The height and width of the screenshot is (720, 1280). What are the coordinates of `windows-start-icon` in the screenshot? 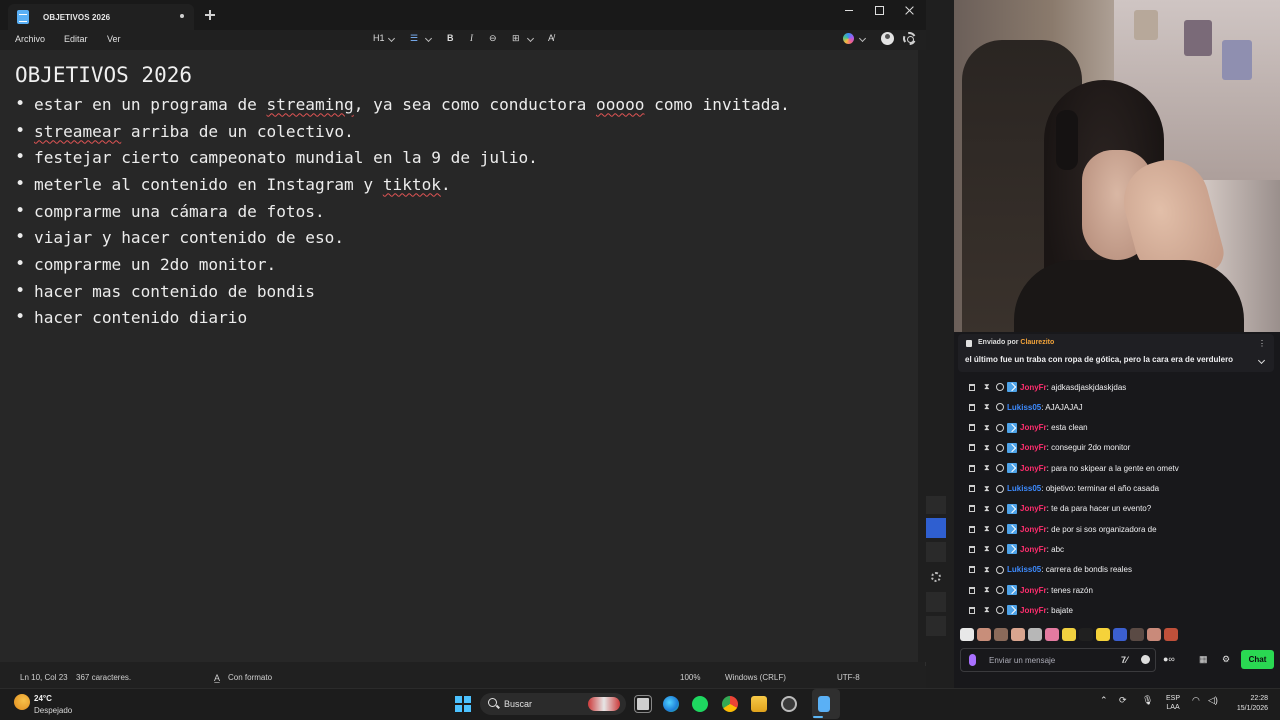 It's located at (463, 704).